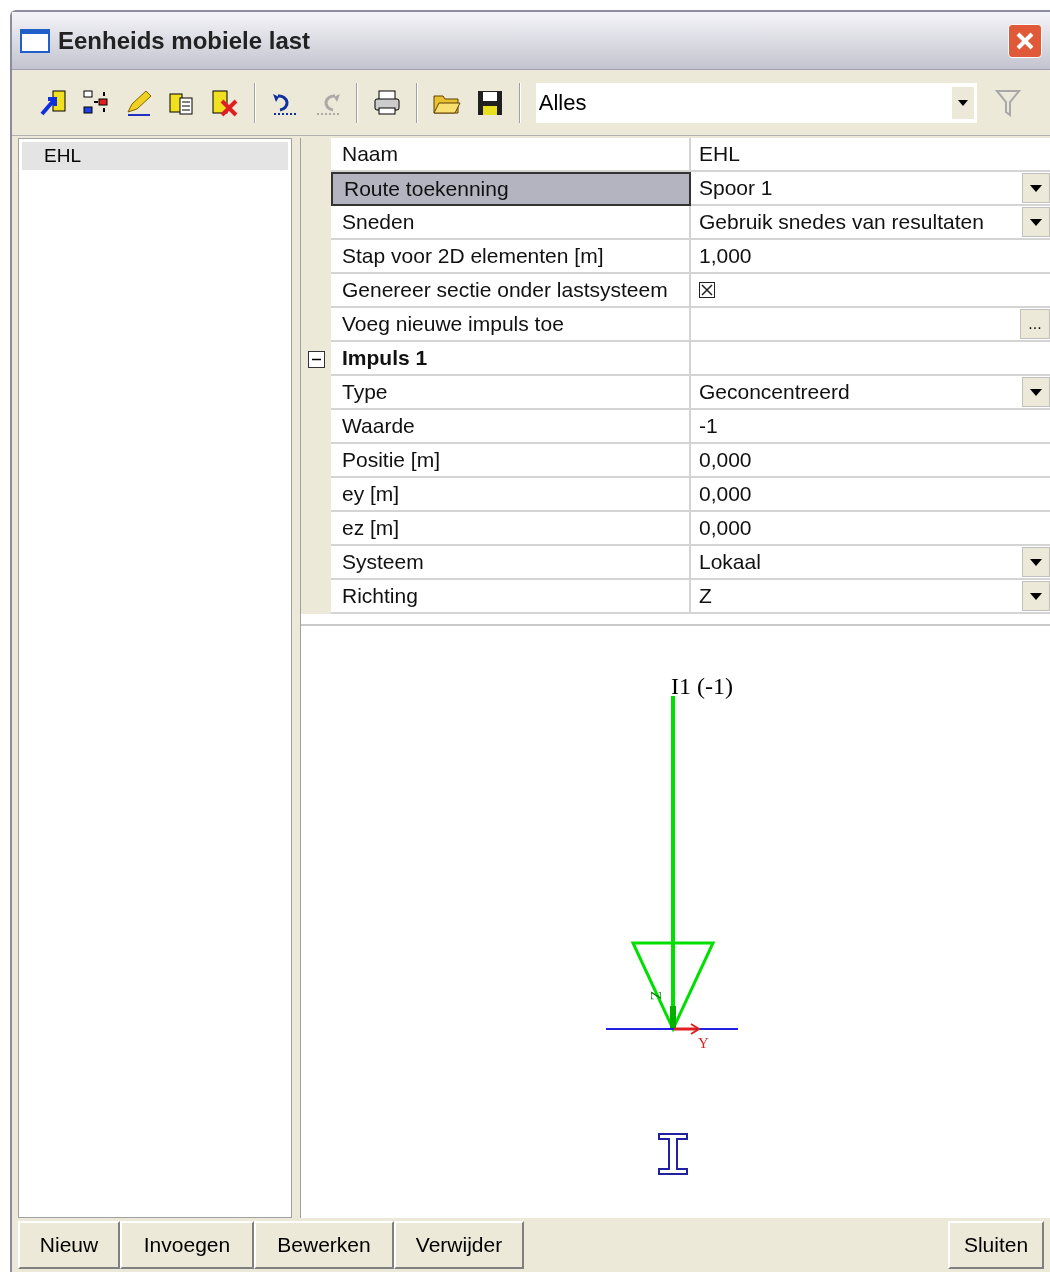  I want to click on property-label: Stap voor 2D elementen [m], so click(511, 257).